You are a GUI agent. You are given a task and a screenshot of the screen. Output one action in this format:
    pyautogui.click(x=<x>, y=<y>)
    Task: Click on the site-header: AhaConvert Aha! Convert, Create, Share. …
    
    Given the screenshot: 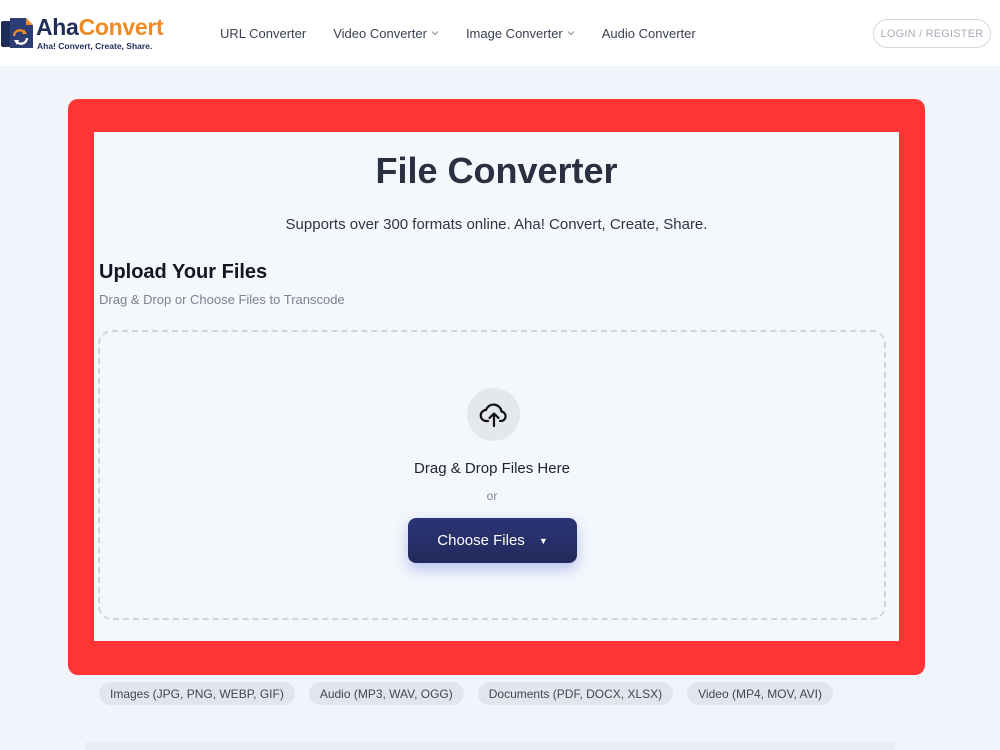 What is the action you would take?
    pyautogui.click(x=500, y=33)
    